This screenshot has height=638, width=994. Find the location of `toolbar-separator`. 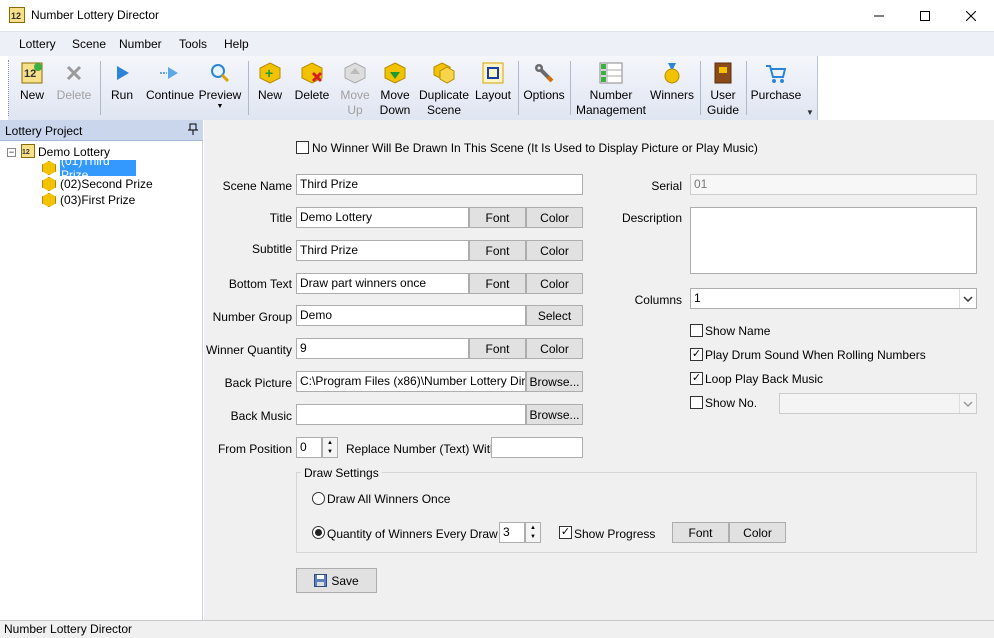

toolbar-separator is located at coordinates (518, 88).